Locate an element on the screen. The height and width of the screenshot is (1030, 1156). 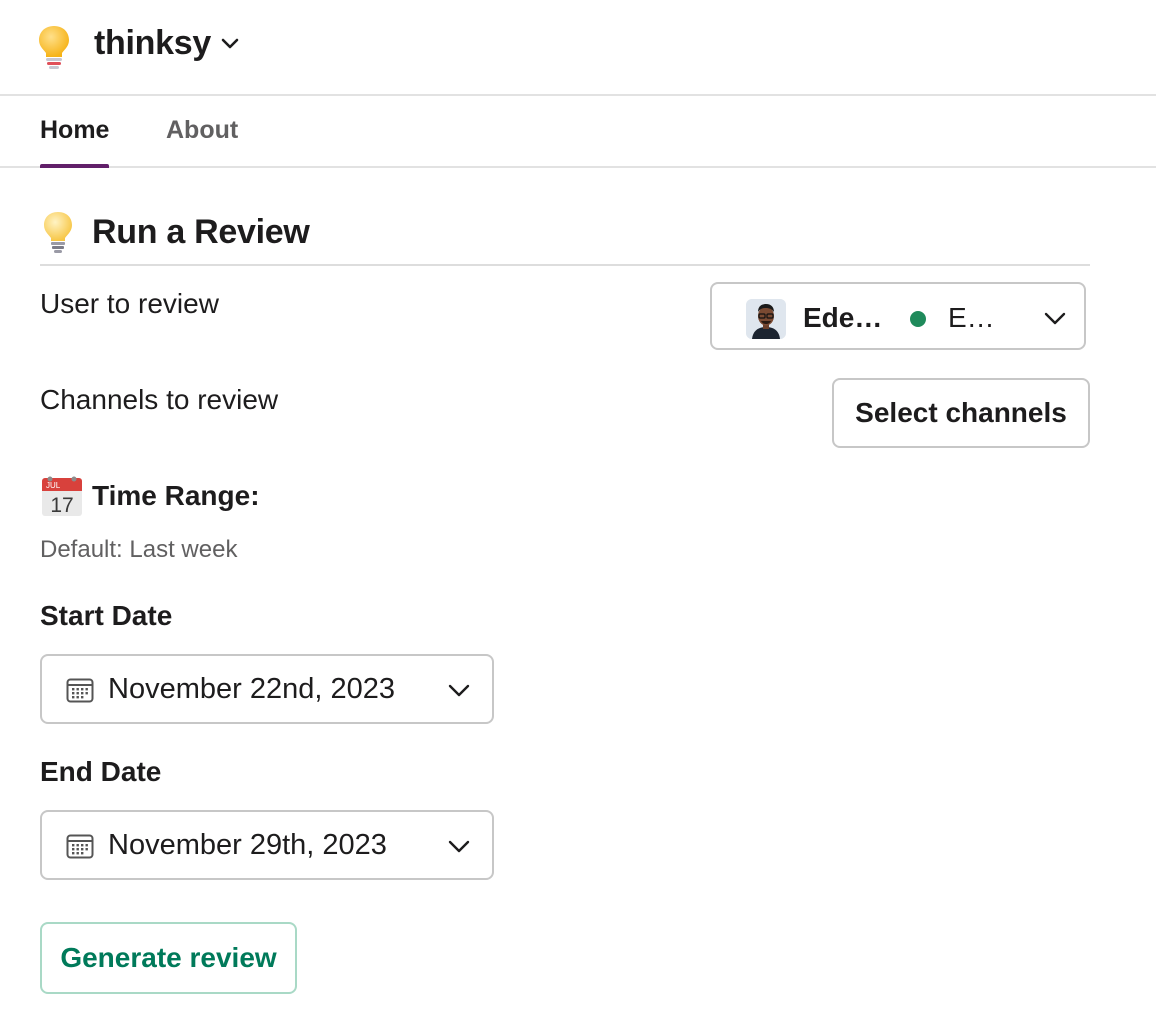
start-date-picker: November 22nd, 2023 is located at coordinates (267, 689).